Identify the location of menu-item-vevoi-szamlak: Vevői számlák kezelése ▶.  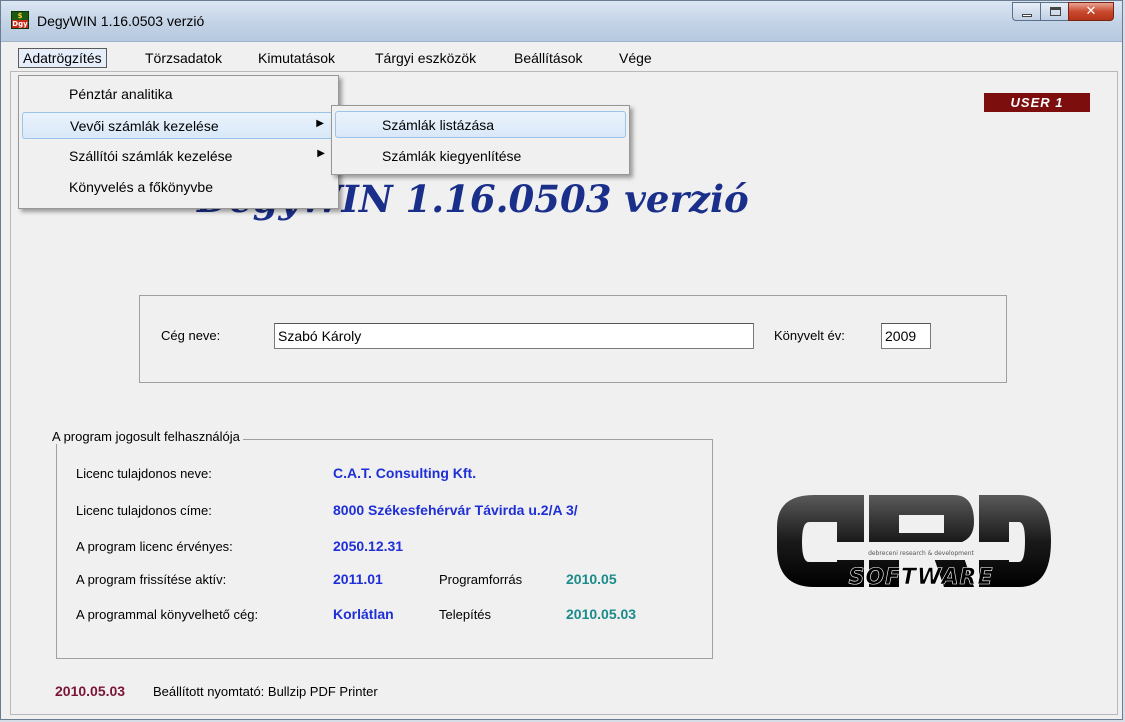
(178, 125).